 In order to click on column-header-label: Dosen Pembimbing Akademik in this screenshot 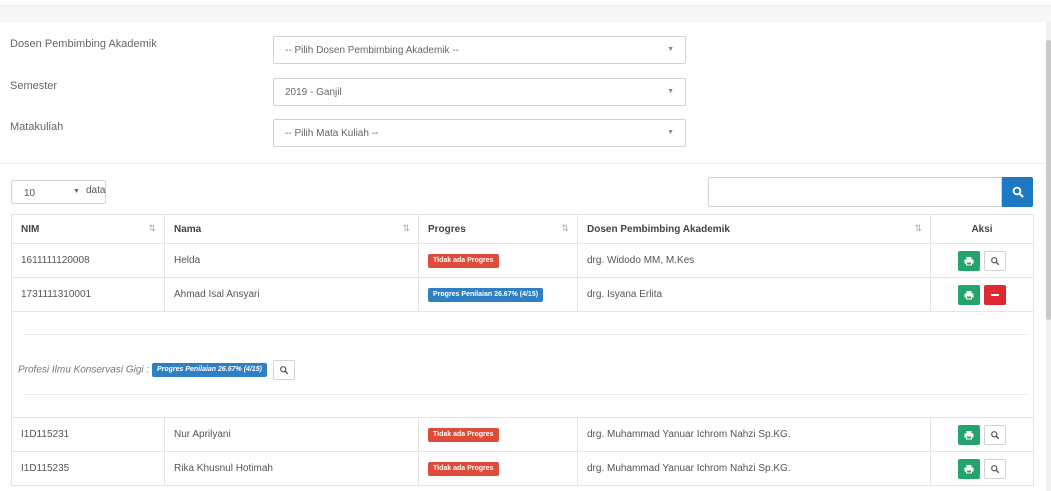, I will do `click(658, 229)`.